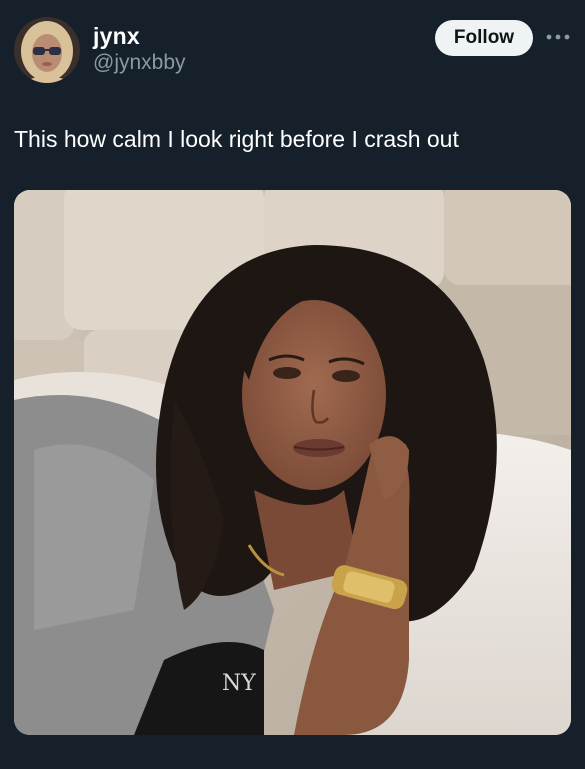 The height and width of the screenshot is (769, 585). I want to click on svg-text: NY, so click(239, 683).